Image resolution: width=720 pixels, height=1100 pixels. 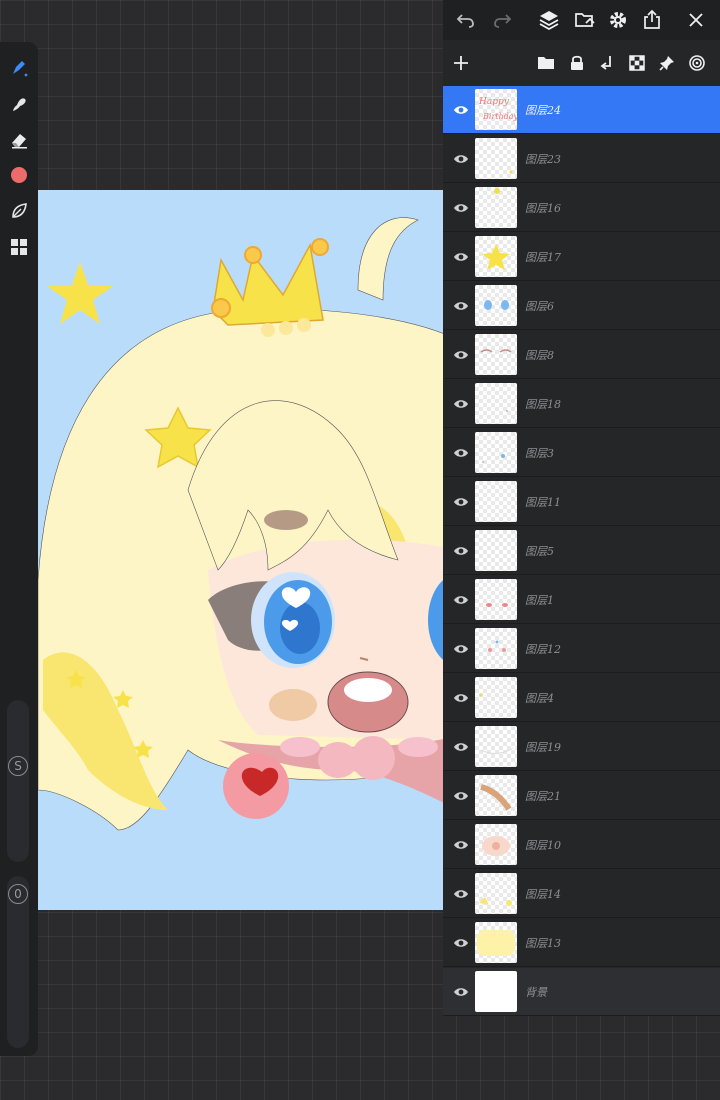 What do you see at coordinates (581, 845) in the screenshot?
I see `layer-row: 图层10` at bounding box center [581, 845].